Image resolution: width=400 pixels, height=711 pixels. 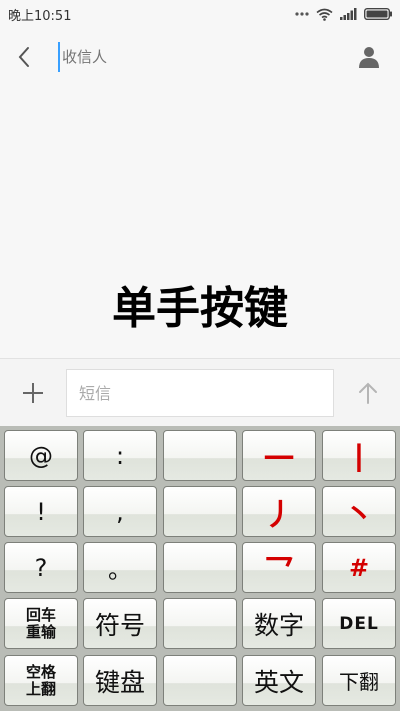 I want to click on key-stroke-zhe: 乛, so click(x=279, y=567).